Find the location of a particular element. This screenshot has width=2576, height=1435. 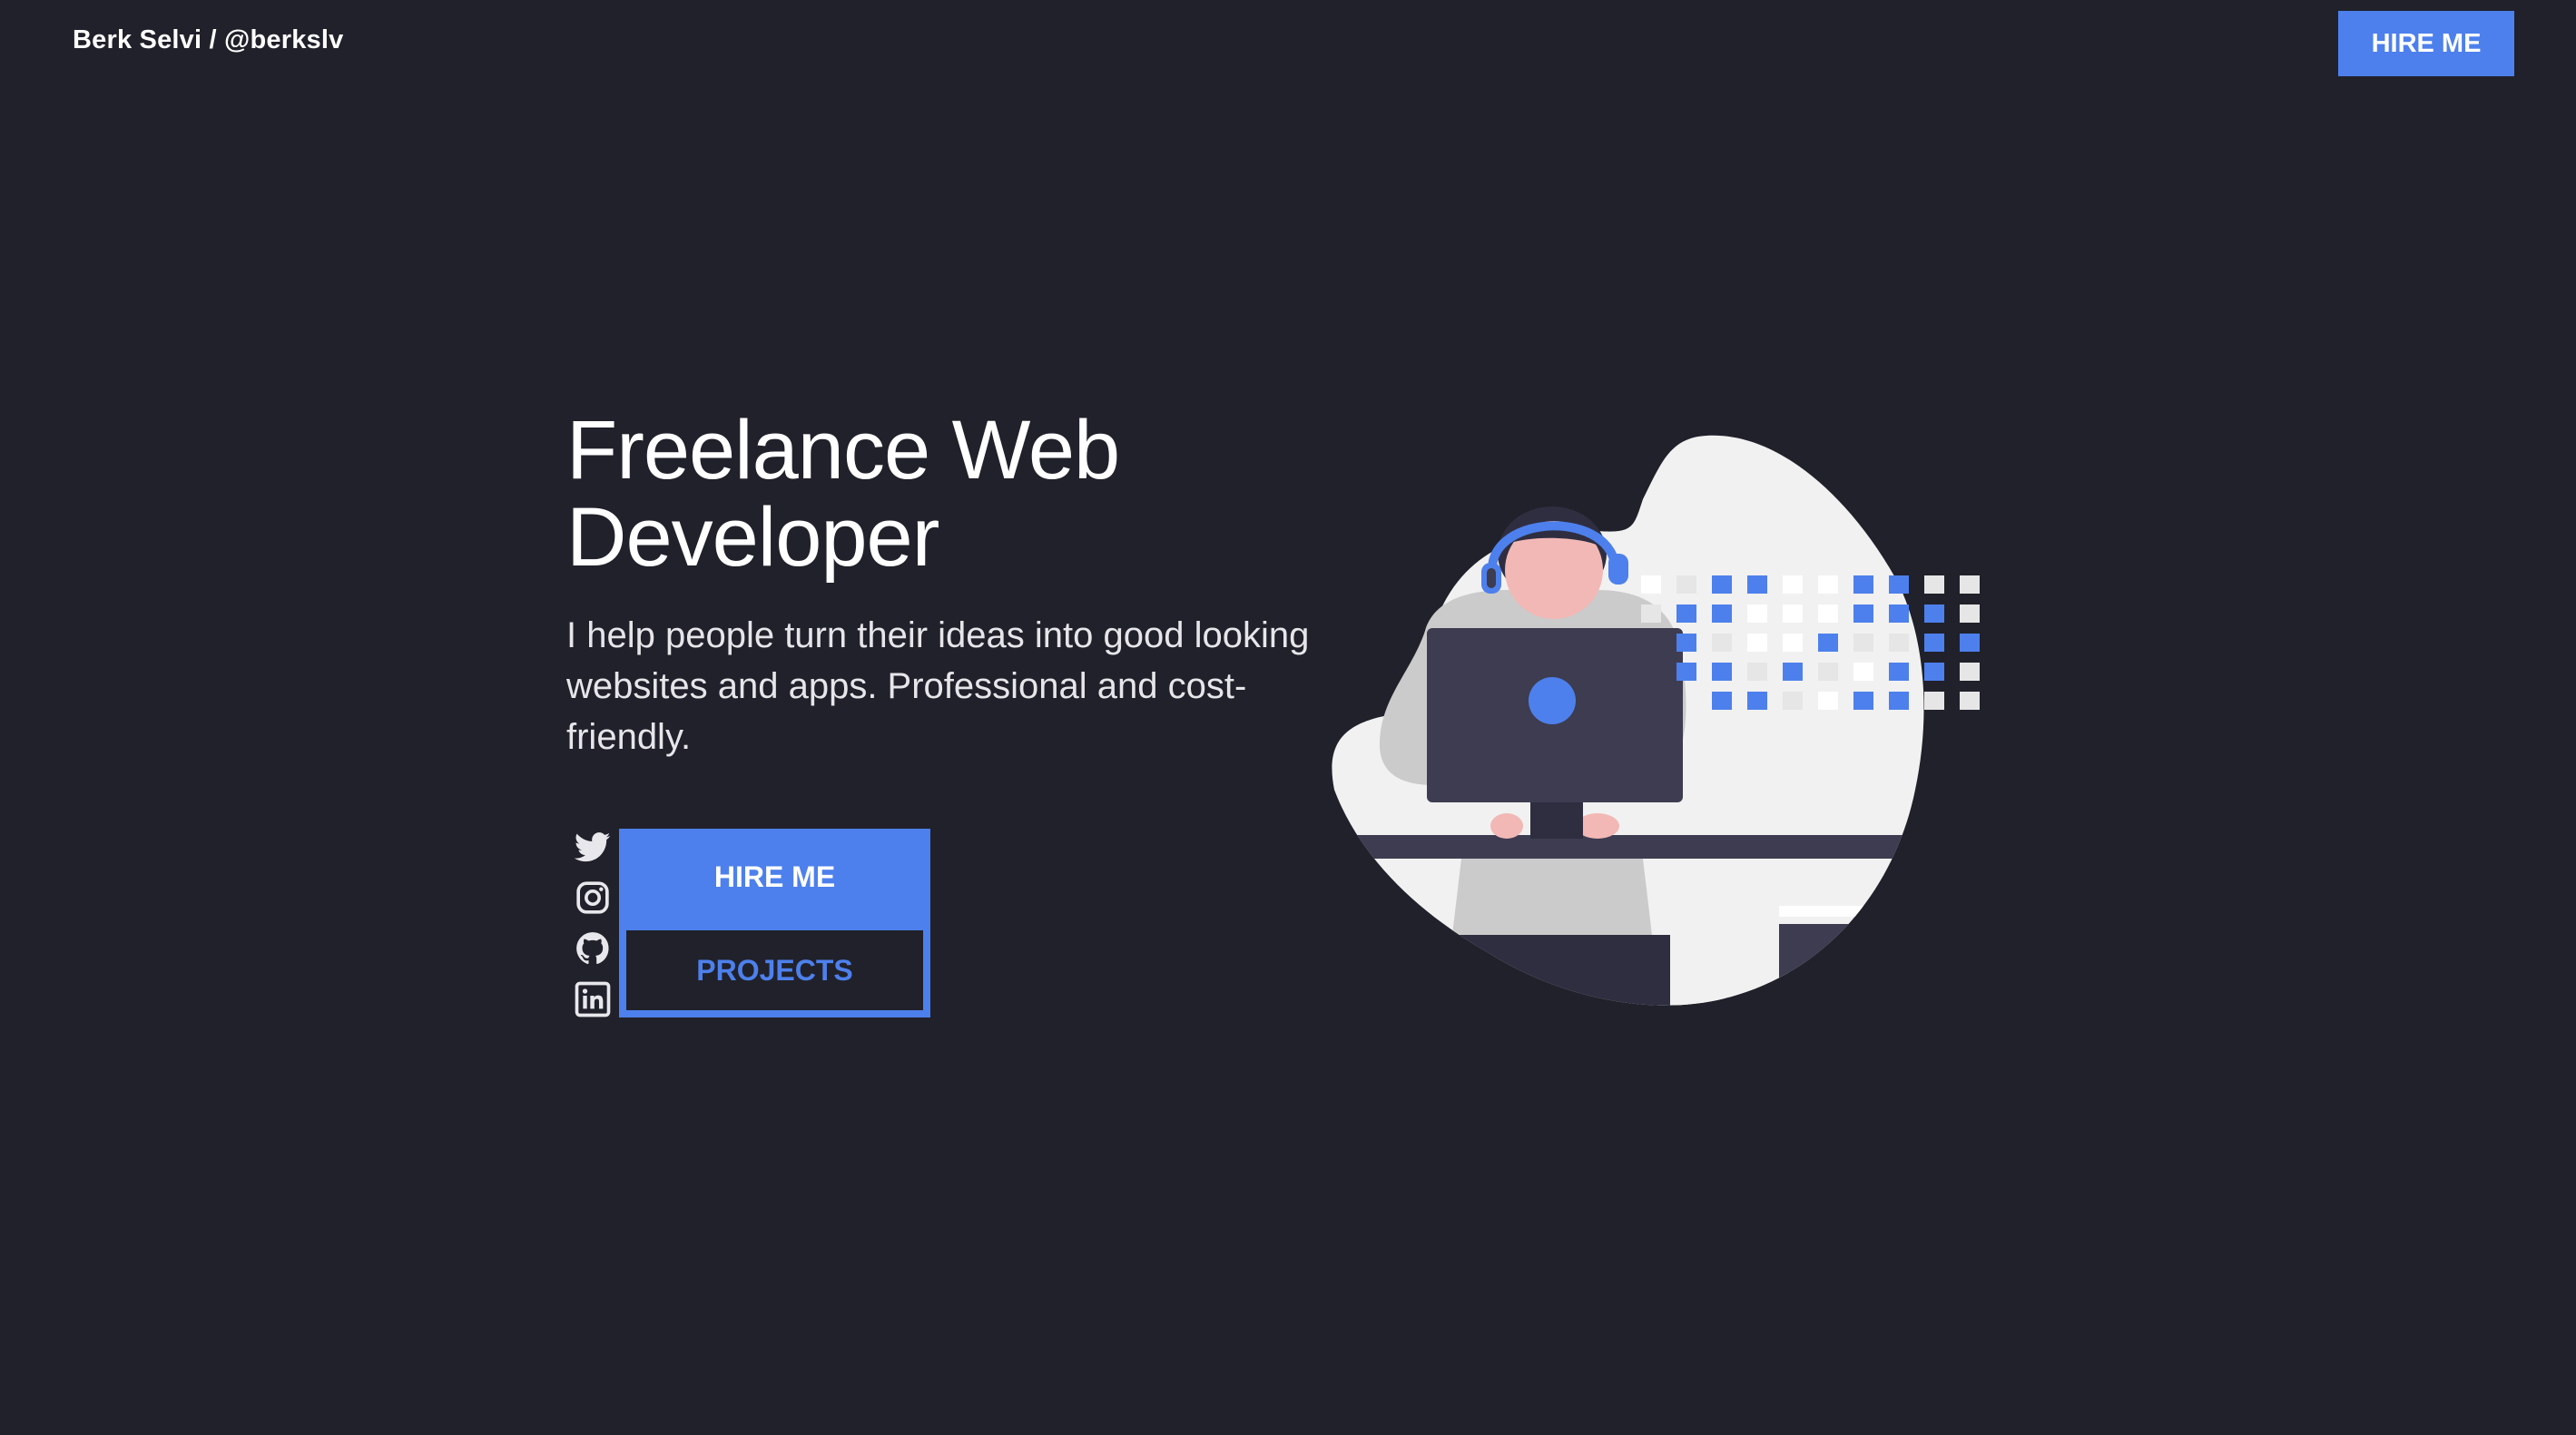

hero-title-line-1: Freelance Web is located at coordinates (843, 450).